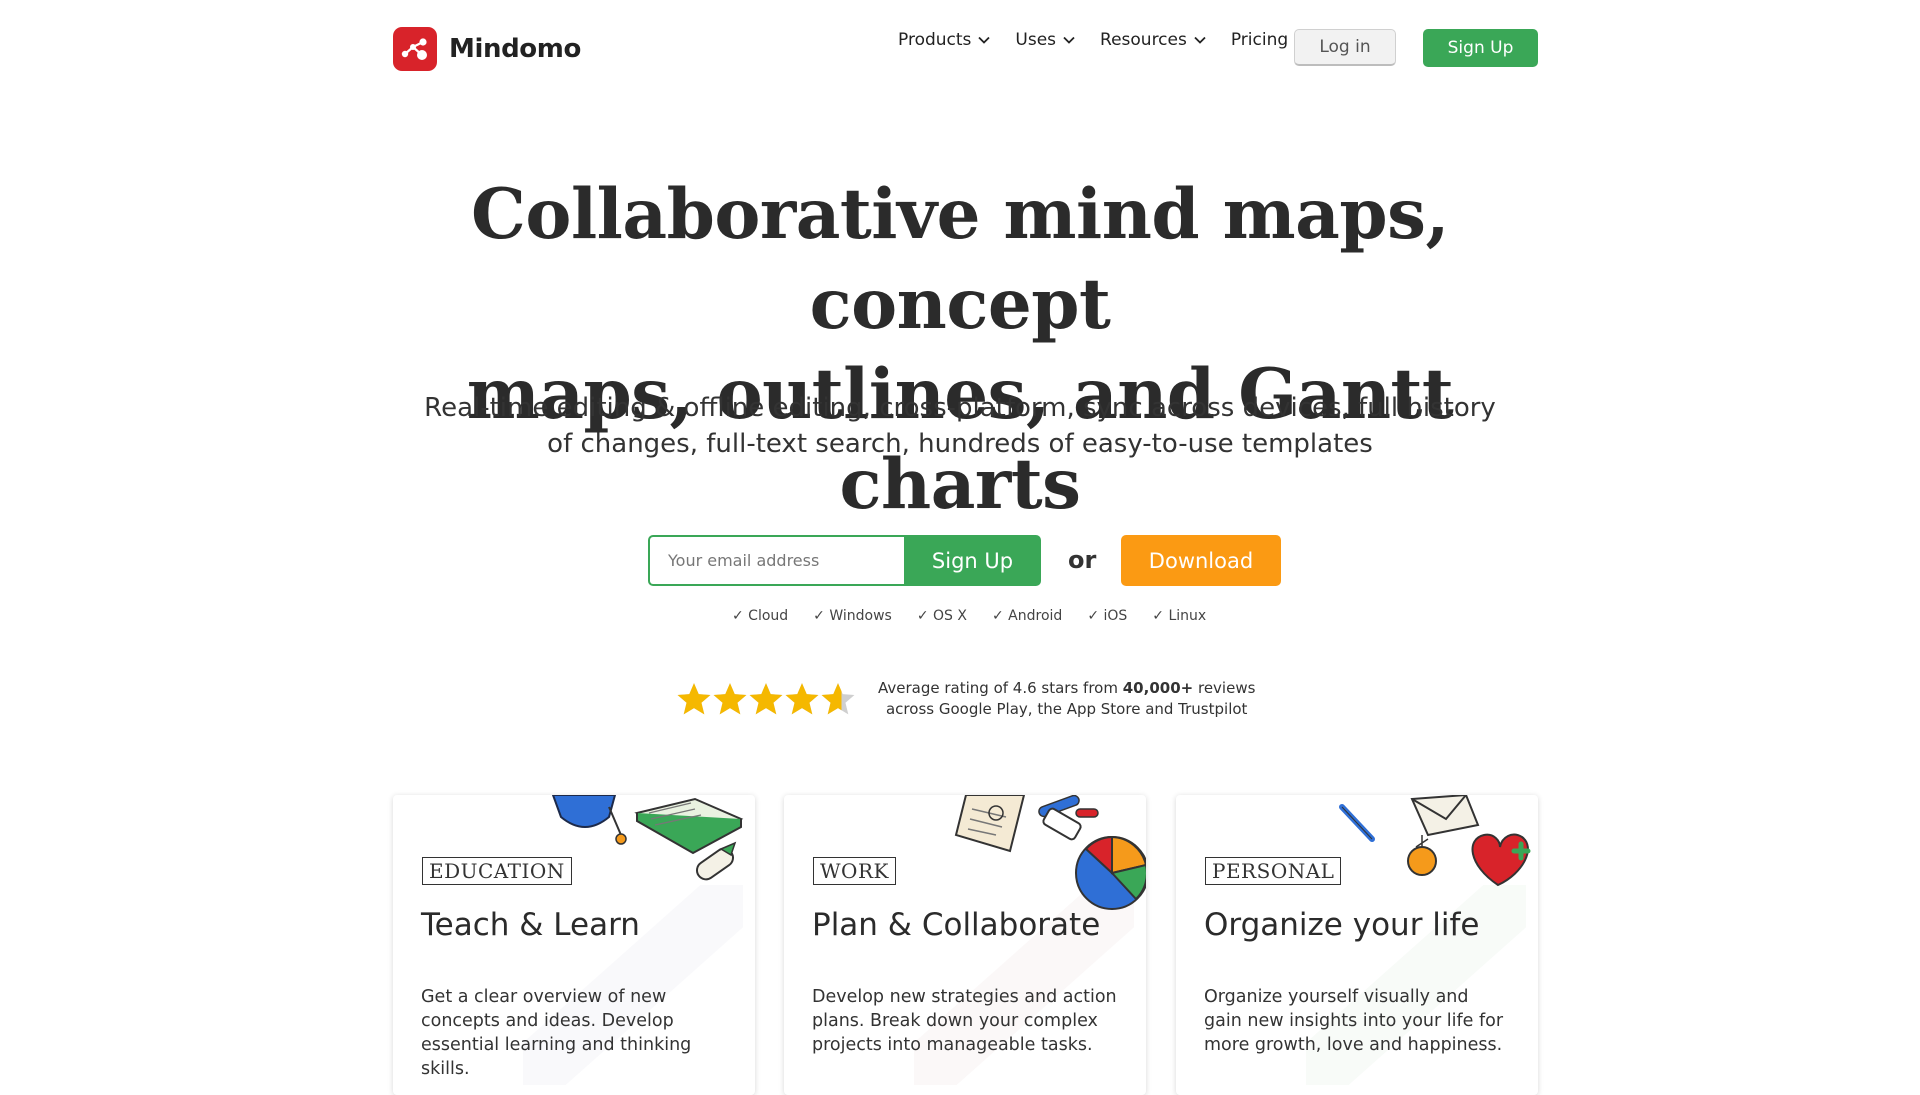 Image resolution: width=1920 pixels, height=1095 pixels. What do you see at coordinates (1201, 560) in the screenshot?
I see `download-button: Download` at bounding box center [1201, 560].